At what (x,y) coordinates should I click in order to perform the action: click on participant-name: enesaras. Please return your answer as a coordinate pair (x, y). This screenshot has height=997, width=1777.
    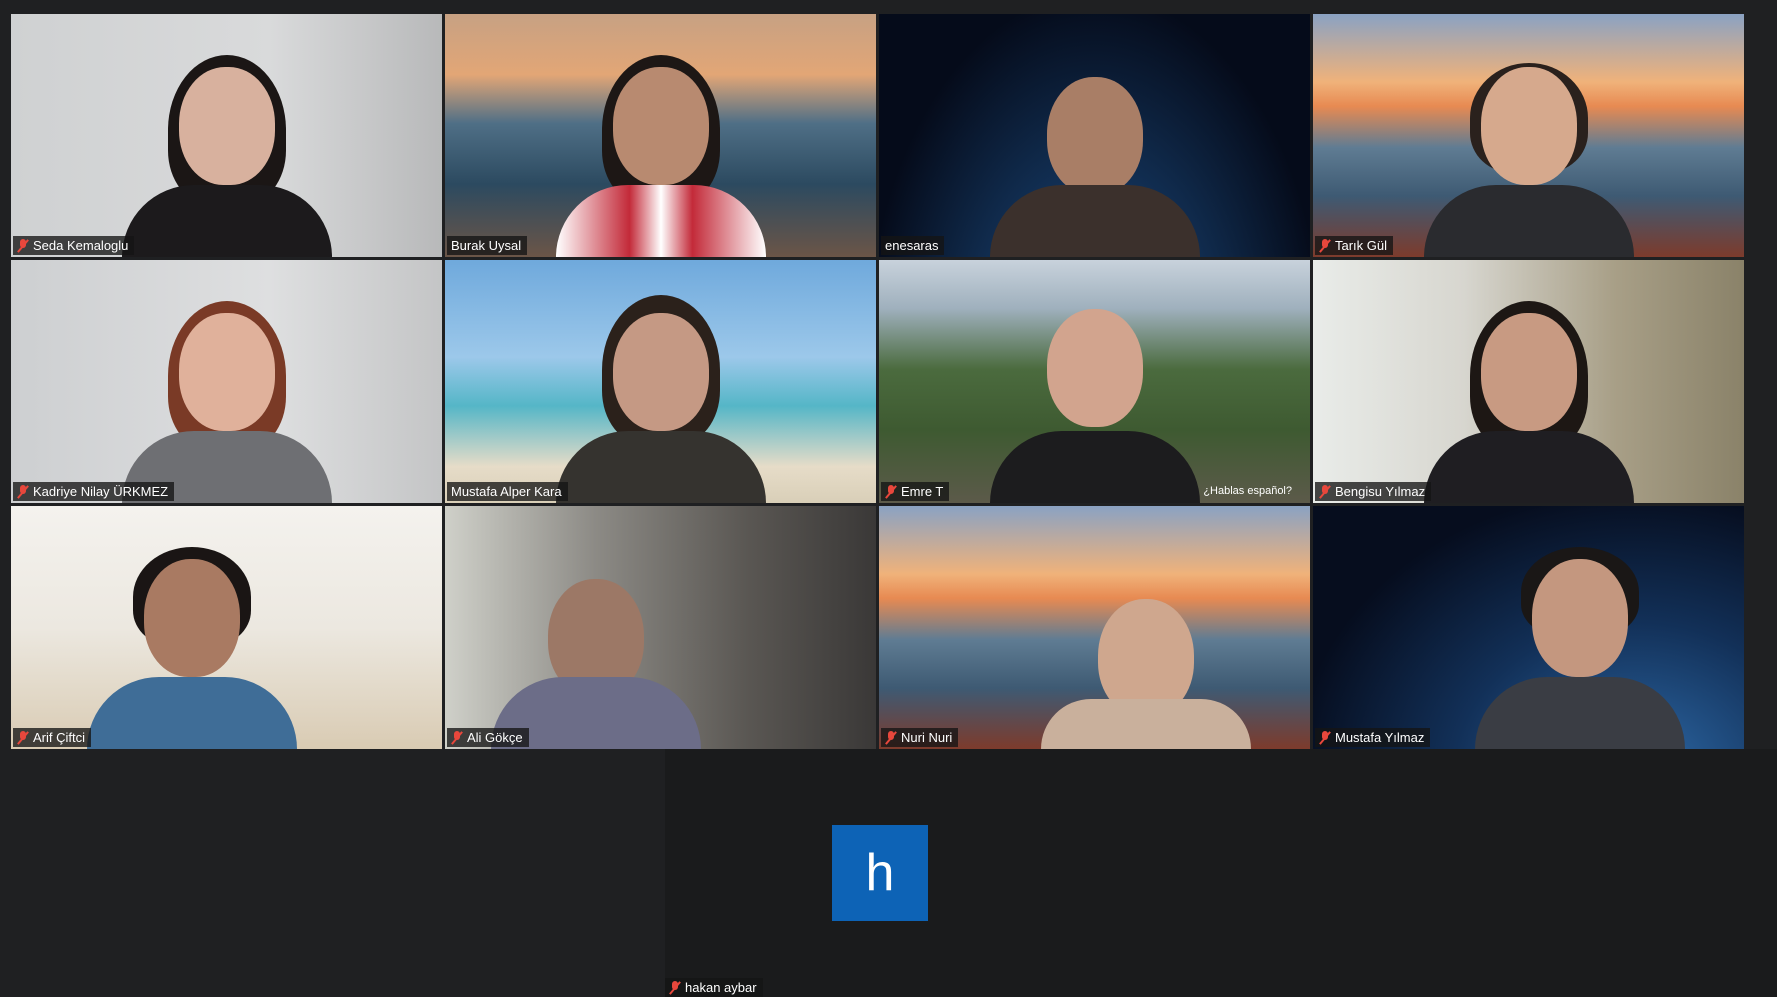
    Looking at the image, I should click on (912, 245).